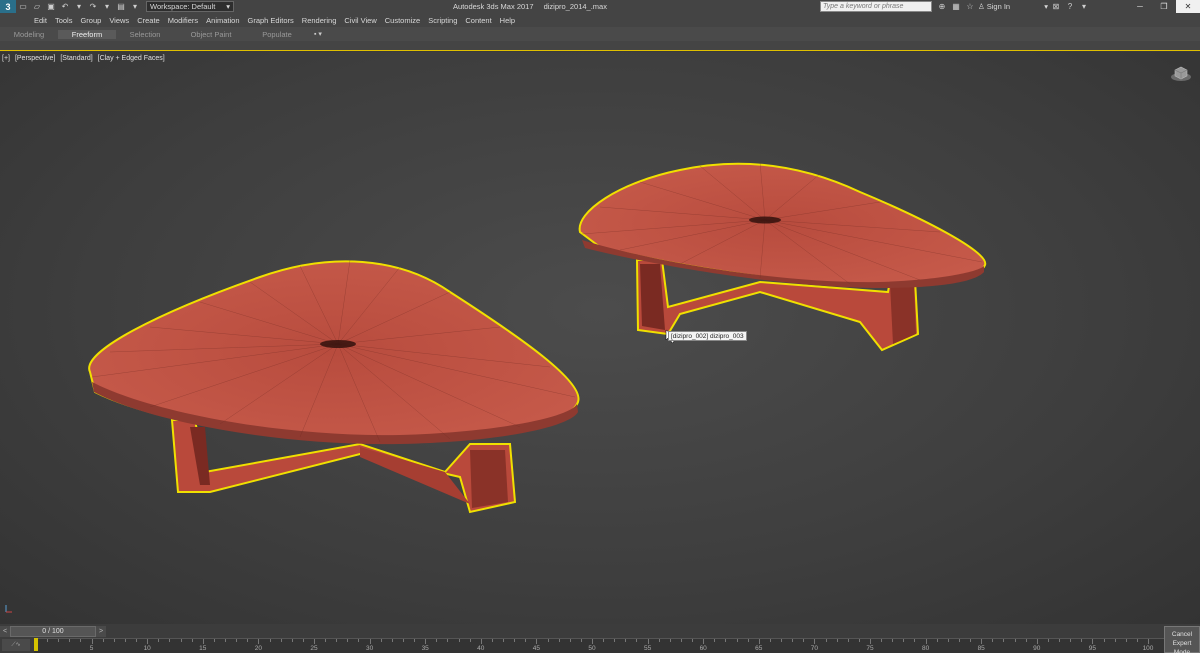  What do you see at coordinates (478, 20) in the screenshot?
I see `menu-content: Content` at bounding box center [478, 20].